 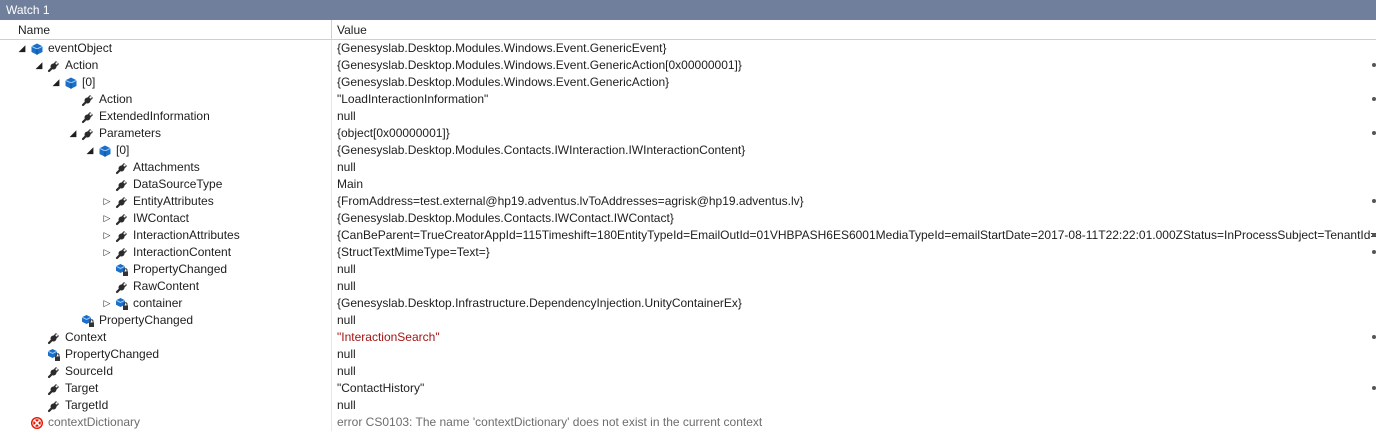 I want to click on watch-row: TargetId null, so click(x=688, y=405).